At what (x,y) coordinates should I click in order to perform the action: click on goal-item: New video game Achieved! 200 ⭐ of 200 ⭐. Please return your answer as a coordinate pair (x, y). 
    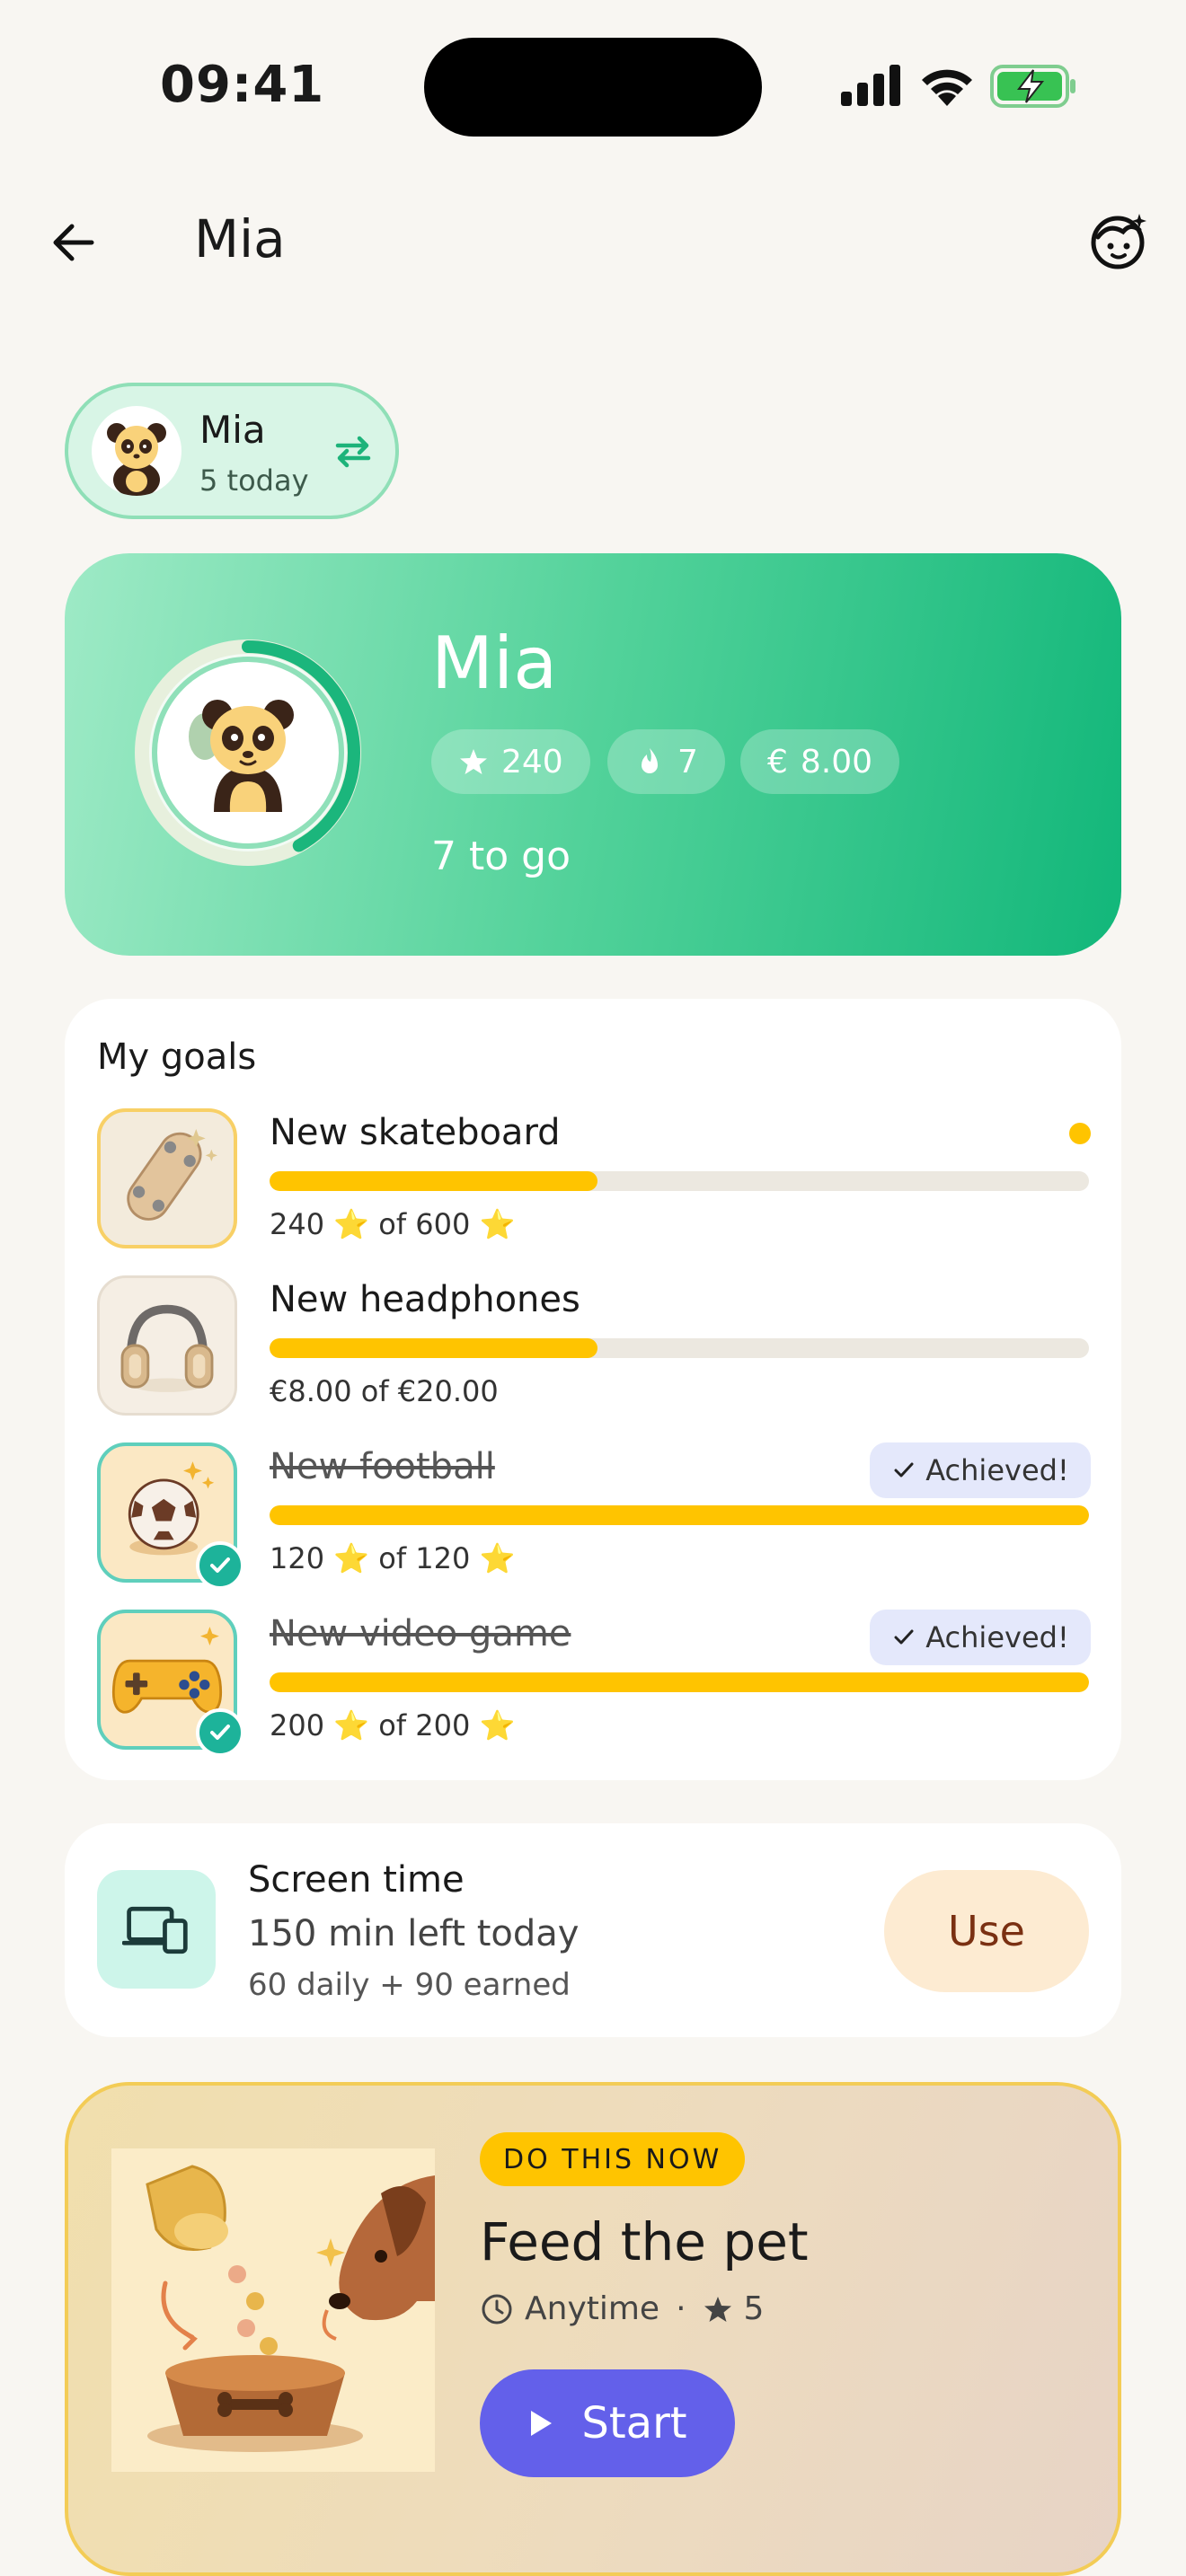
    Looking at the image, I should click on (594, 1683).